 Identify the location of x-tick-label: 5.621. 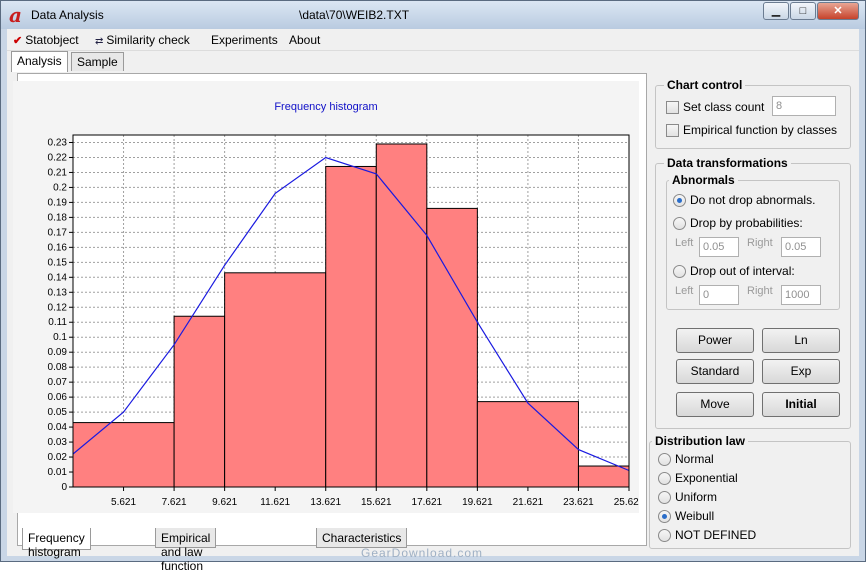
(123, 502).